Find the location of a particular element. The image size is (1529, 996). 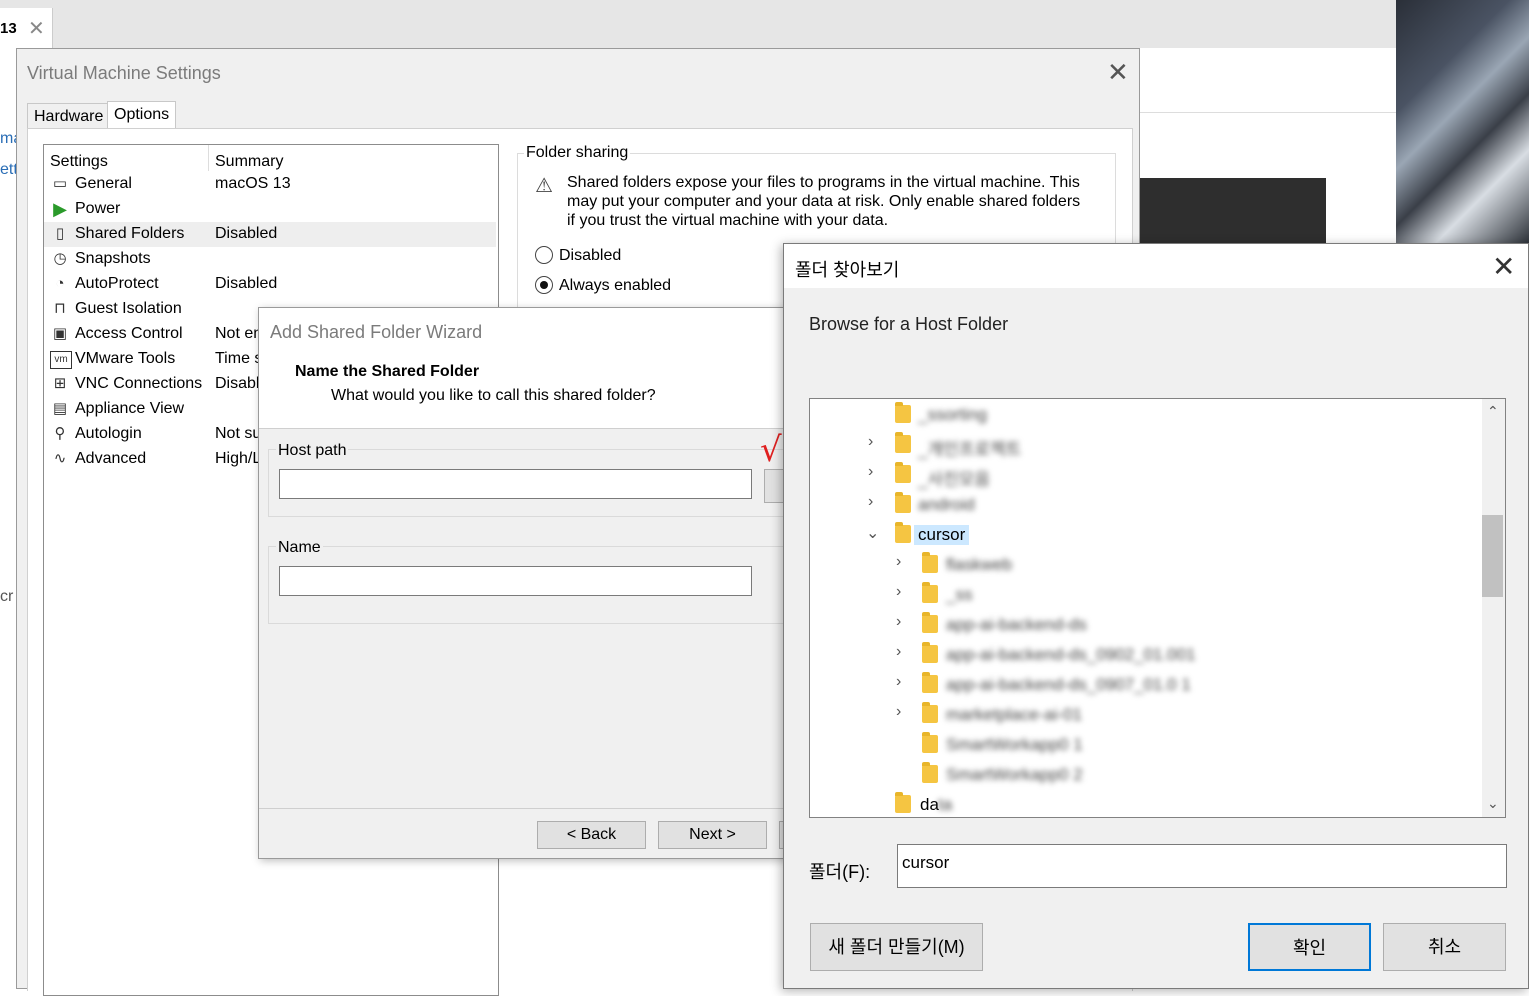

scroll-down-icon: ⌄ is located at coordinates (1493, 803).